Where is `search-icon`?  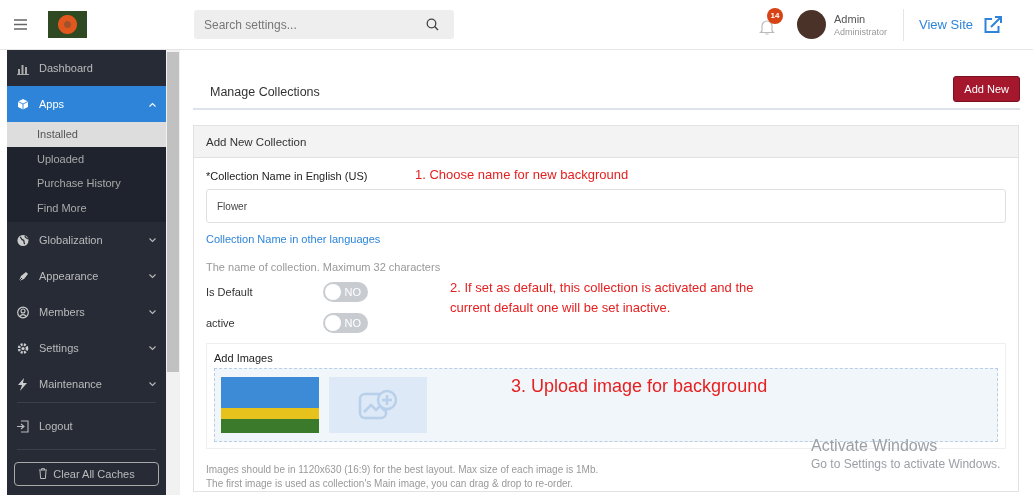 search-icon is located at coordinates (432, 24).